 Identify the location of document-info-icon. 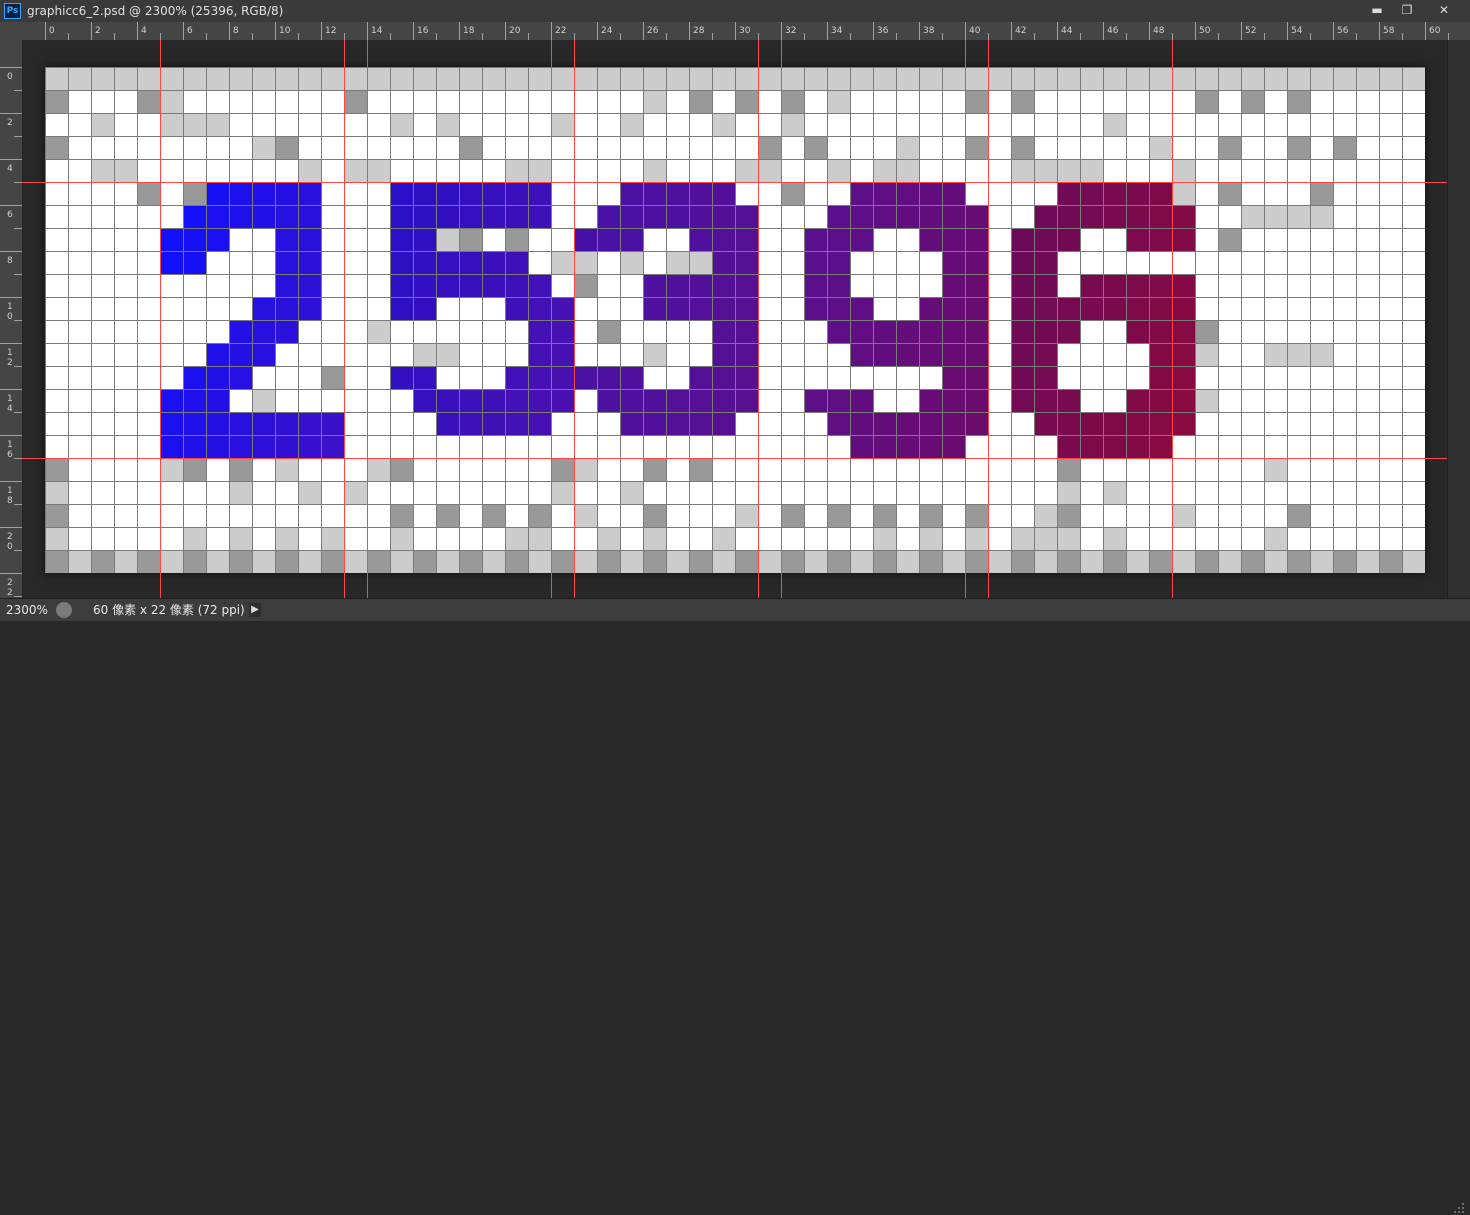
(64, 610).